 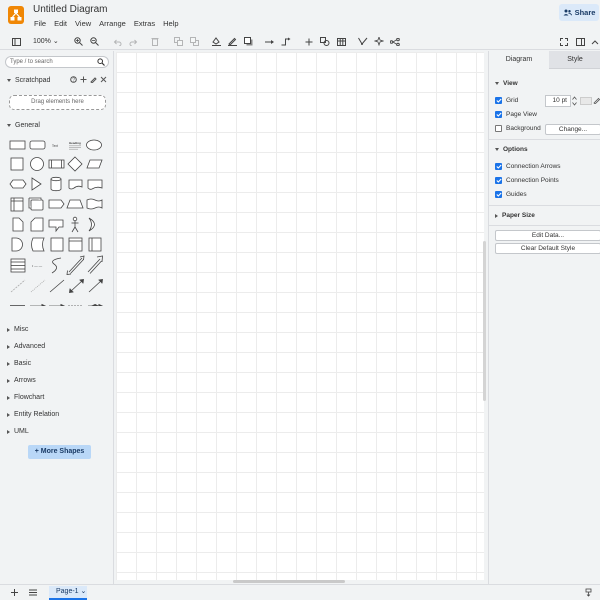 I want to click on connector-arrow-shape, so click(x=38, y=304).